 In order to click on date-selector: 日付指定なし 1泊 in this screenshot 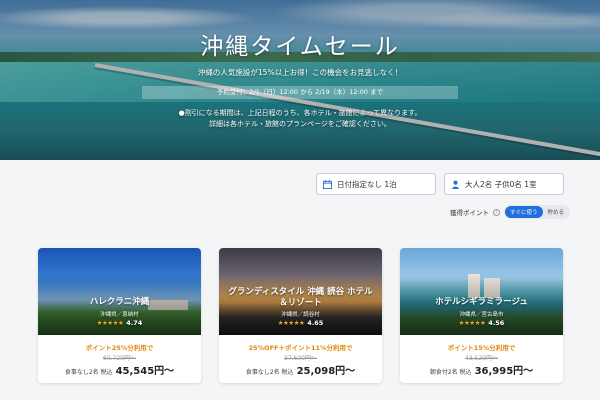, I will do `click(376, 184)`.